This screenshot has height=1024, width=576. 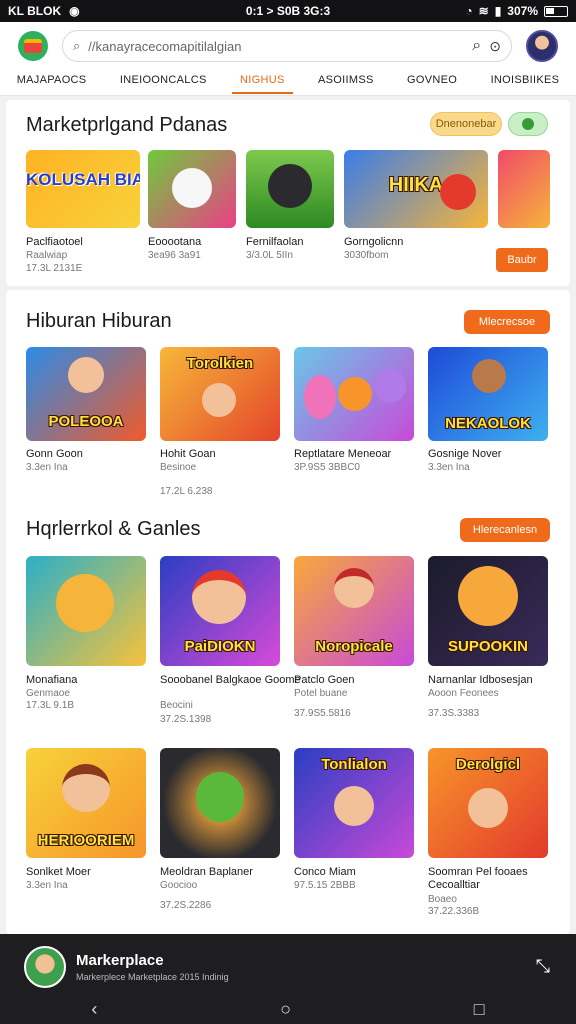 What do you see at coordinates (354, 611) in the screenshot?
I see `game-tile: Noropicale` at bounding box center [354, 611].